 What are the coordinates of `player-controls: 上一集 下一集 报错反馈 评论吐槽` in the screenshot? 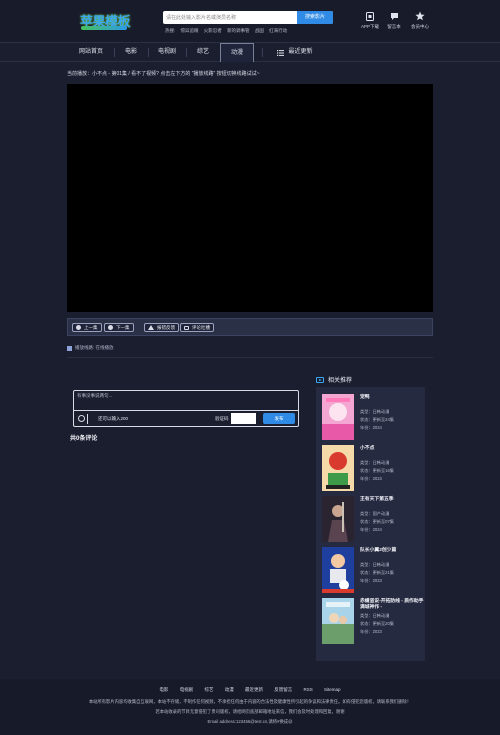 It's located at (250, 327).